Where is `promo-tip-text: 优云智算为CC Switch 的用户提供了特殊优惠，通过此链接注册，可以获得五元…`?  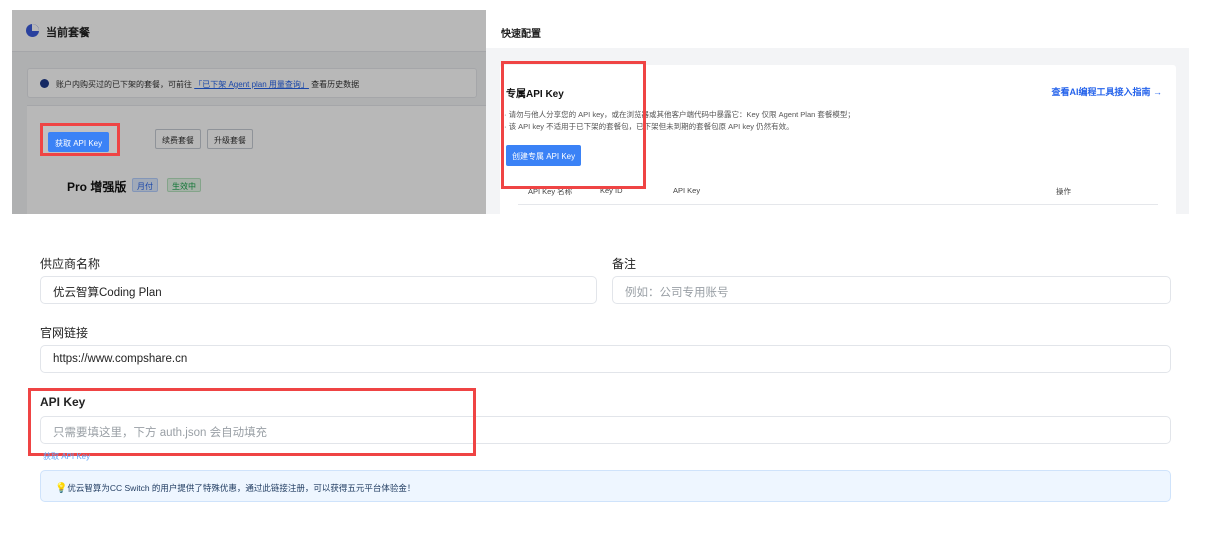 promo-tip-text: 优云智算为CC Switch 的用户提供了特殊优惠，通过此链接注册，可以获得五元… is located at coordinates (241, 488).